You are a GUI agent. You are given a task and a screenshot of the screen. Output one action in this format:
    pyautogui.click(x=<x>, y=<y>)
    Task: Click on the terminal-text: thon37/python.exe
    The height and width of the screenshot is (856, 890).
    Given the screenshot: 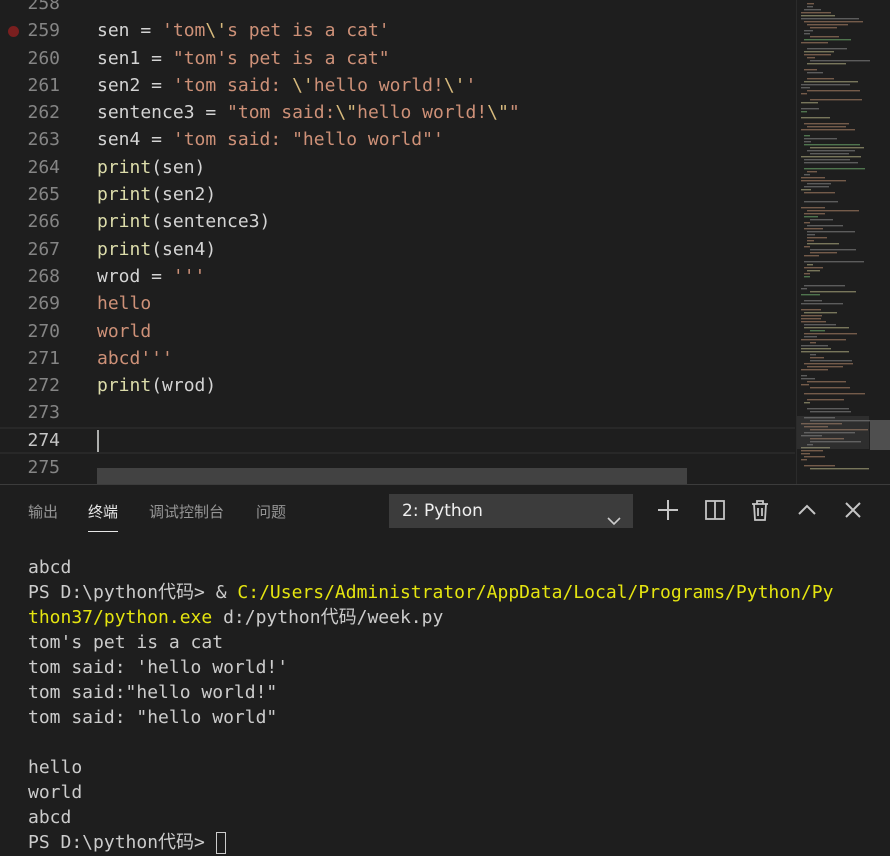 What is the action you would take?
    pyautogui.click(x=120, y=617)
    